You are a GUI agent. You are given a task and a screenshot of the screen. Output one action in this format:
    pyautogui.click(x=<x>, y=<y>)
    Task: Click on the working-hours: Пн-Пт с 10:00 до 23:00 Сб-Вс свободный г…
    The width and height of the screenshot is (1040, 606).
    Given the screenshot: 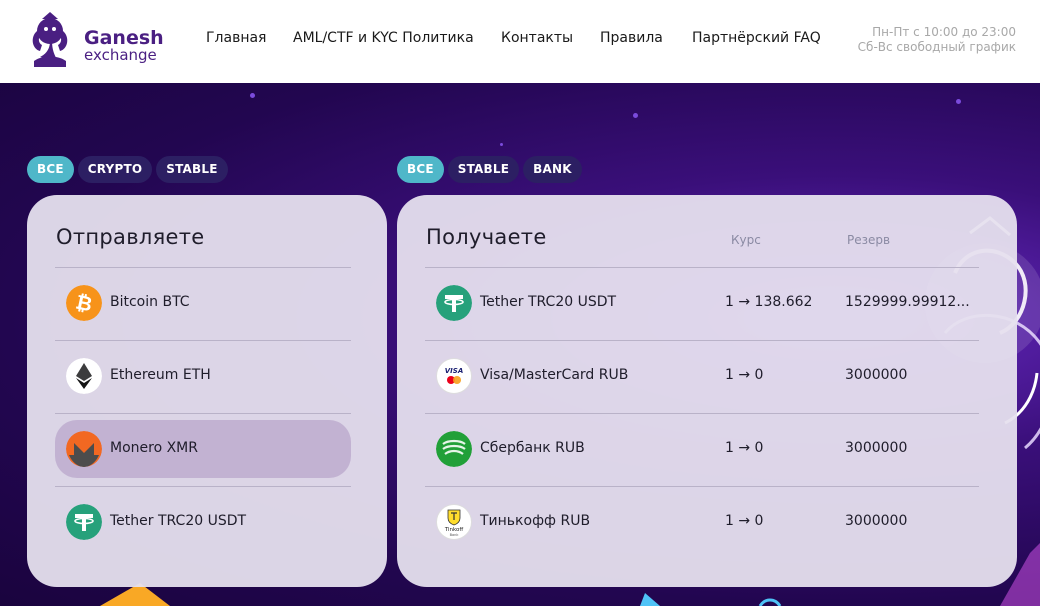 What is the action you would take?
    pyautogui.click(x=937, y=40)
    